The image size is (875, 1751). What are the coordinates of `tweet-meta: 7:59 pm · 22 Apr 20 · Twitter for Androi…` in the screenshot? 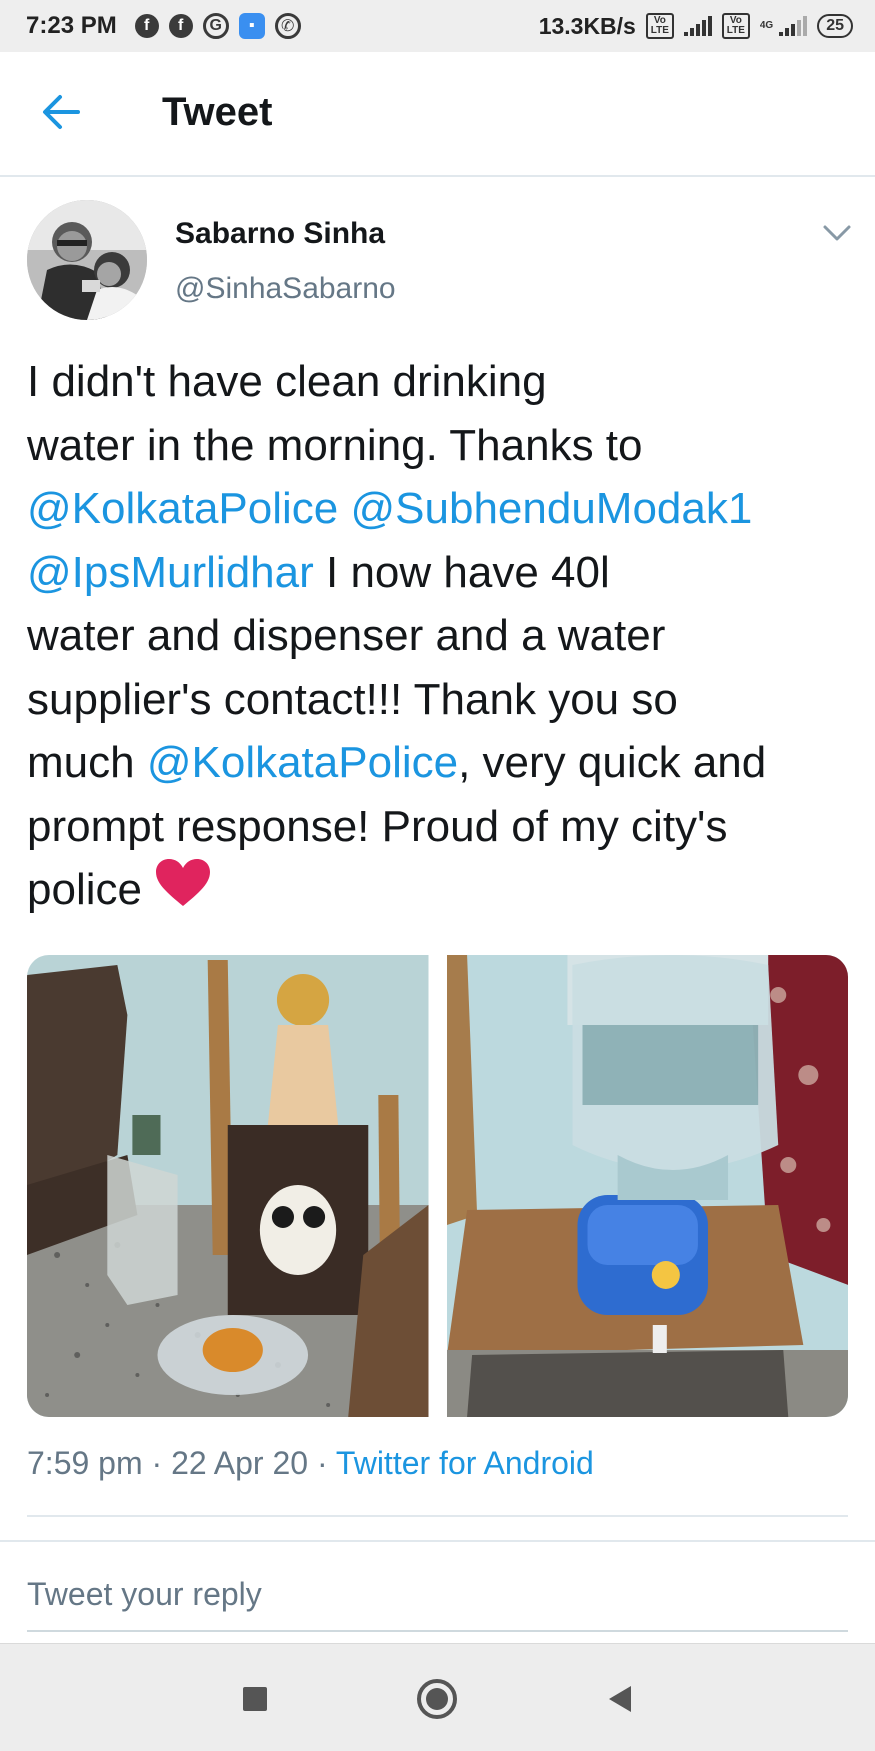 It's located at (310, 1463).